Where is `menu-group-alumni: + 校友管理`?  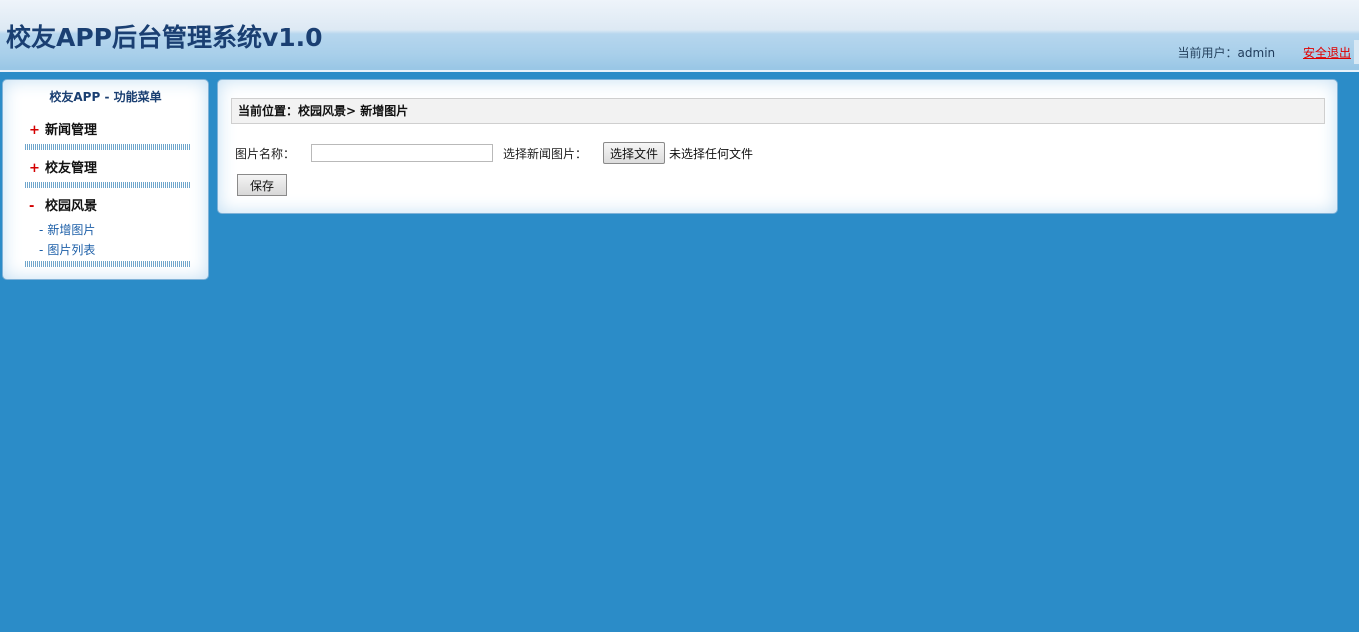 menu-group-alumni: + 校友管理 is located at coordinates (63, 166).